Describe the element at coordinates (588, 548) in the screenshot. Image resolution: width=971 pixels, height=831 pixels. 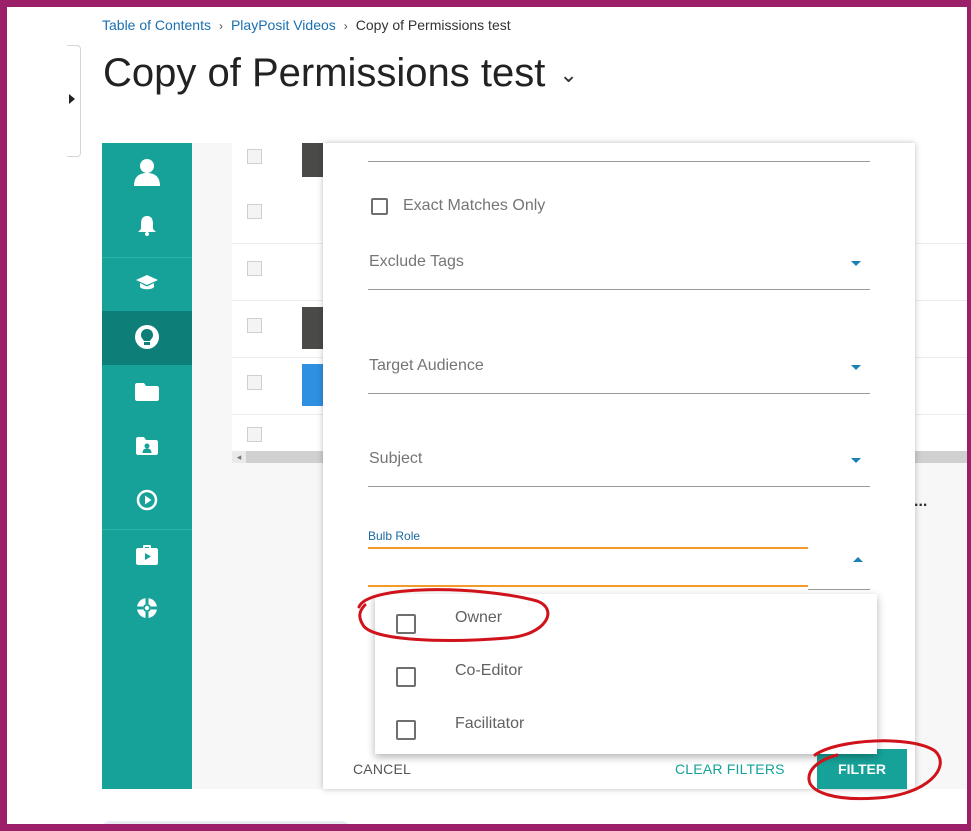
I see `bulb-role-focus-line` at that location.